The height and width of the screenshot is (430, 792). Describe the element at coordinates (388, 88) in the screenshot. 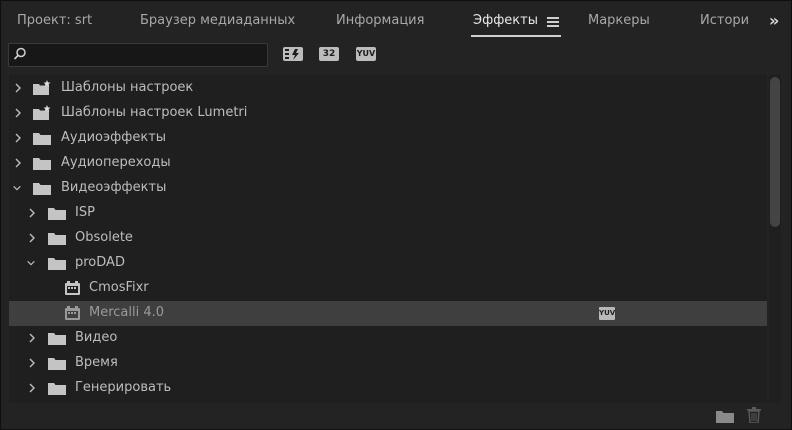

I see `tree-row-presets: Шаблоны настроек` at that location.